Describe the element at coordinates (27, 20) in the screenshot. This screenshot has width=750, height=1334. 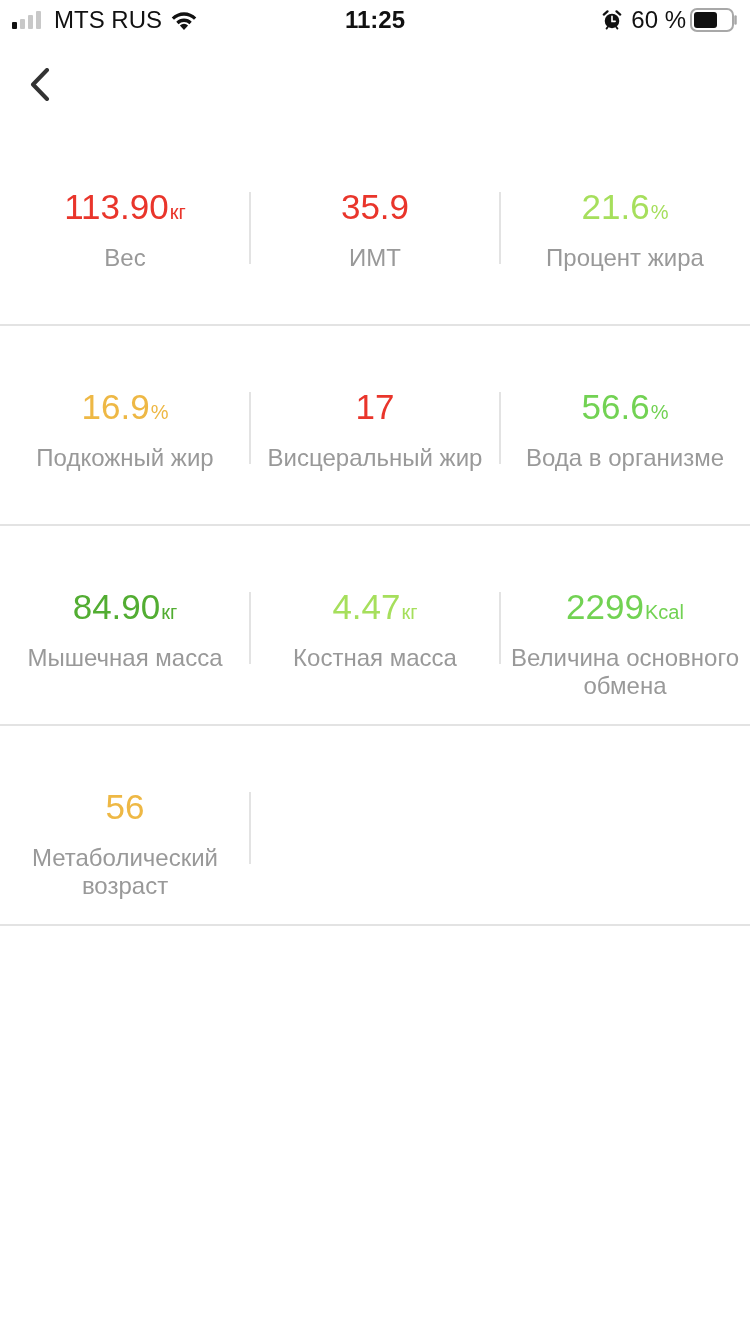
I see `signal-icon` at that location.